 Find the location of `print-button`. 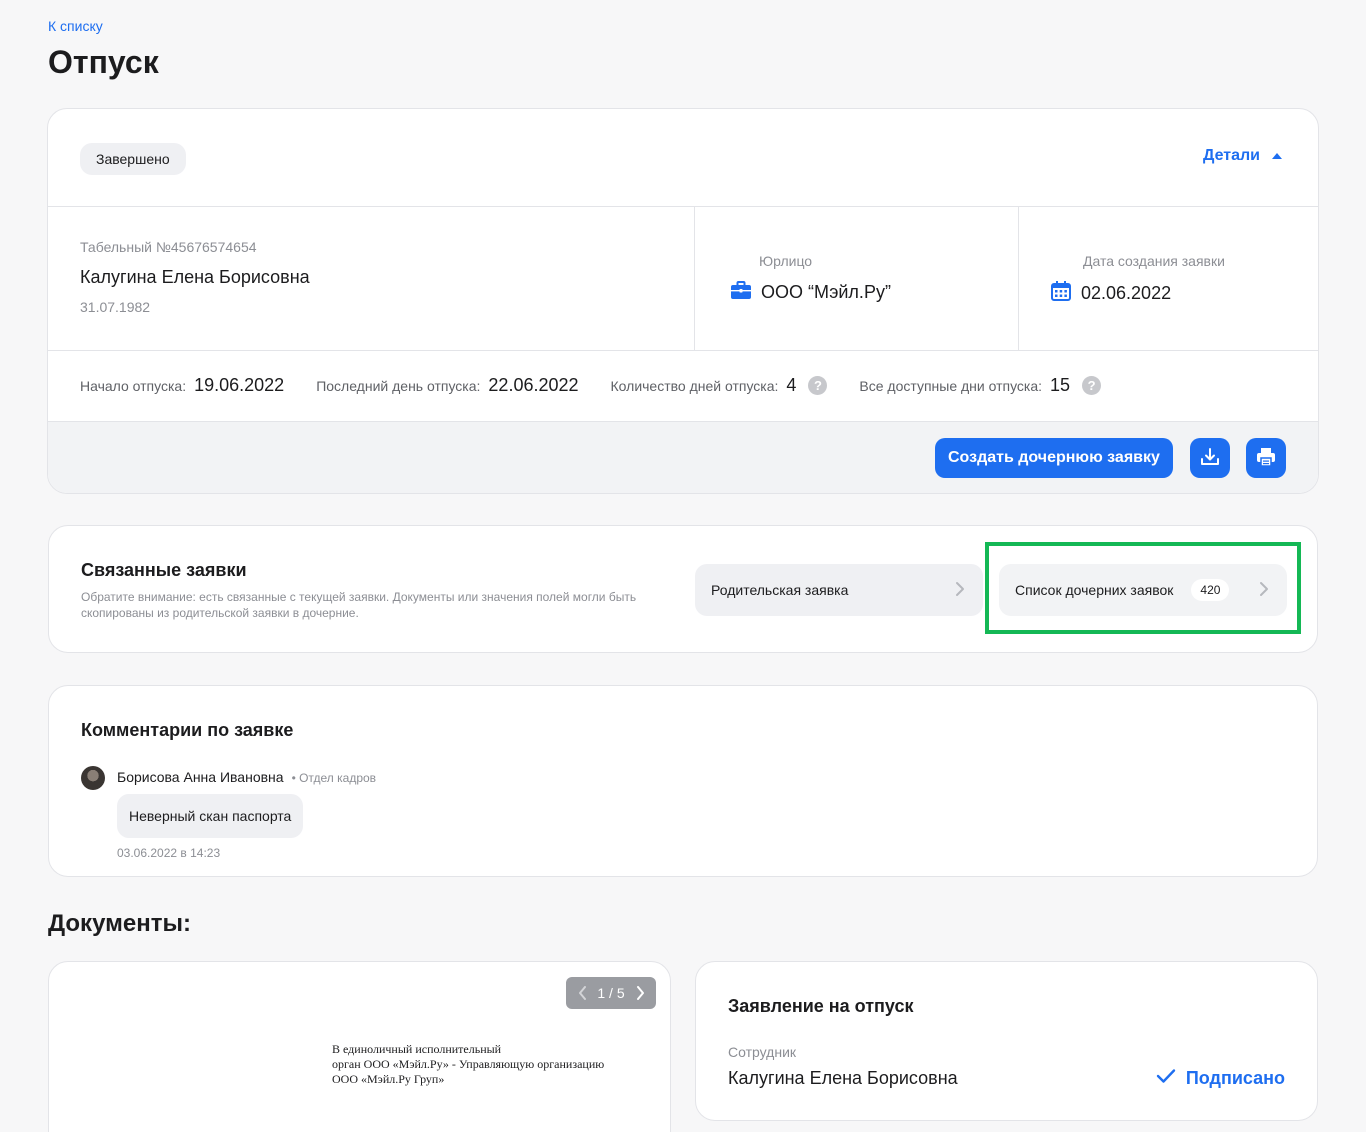

print-button is located at coordinates (1266, 458).